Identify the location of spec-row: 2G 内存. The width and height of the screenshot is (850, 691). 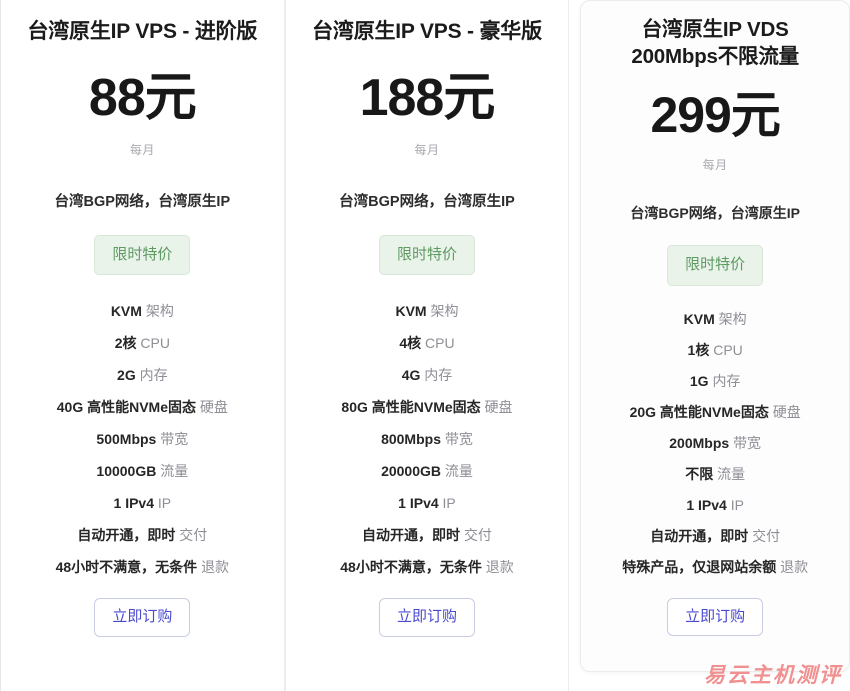
(142, 375).